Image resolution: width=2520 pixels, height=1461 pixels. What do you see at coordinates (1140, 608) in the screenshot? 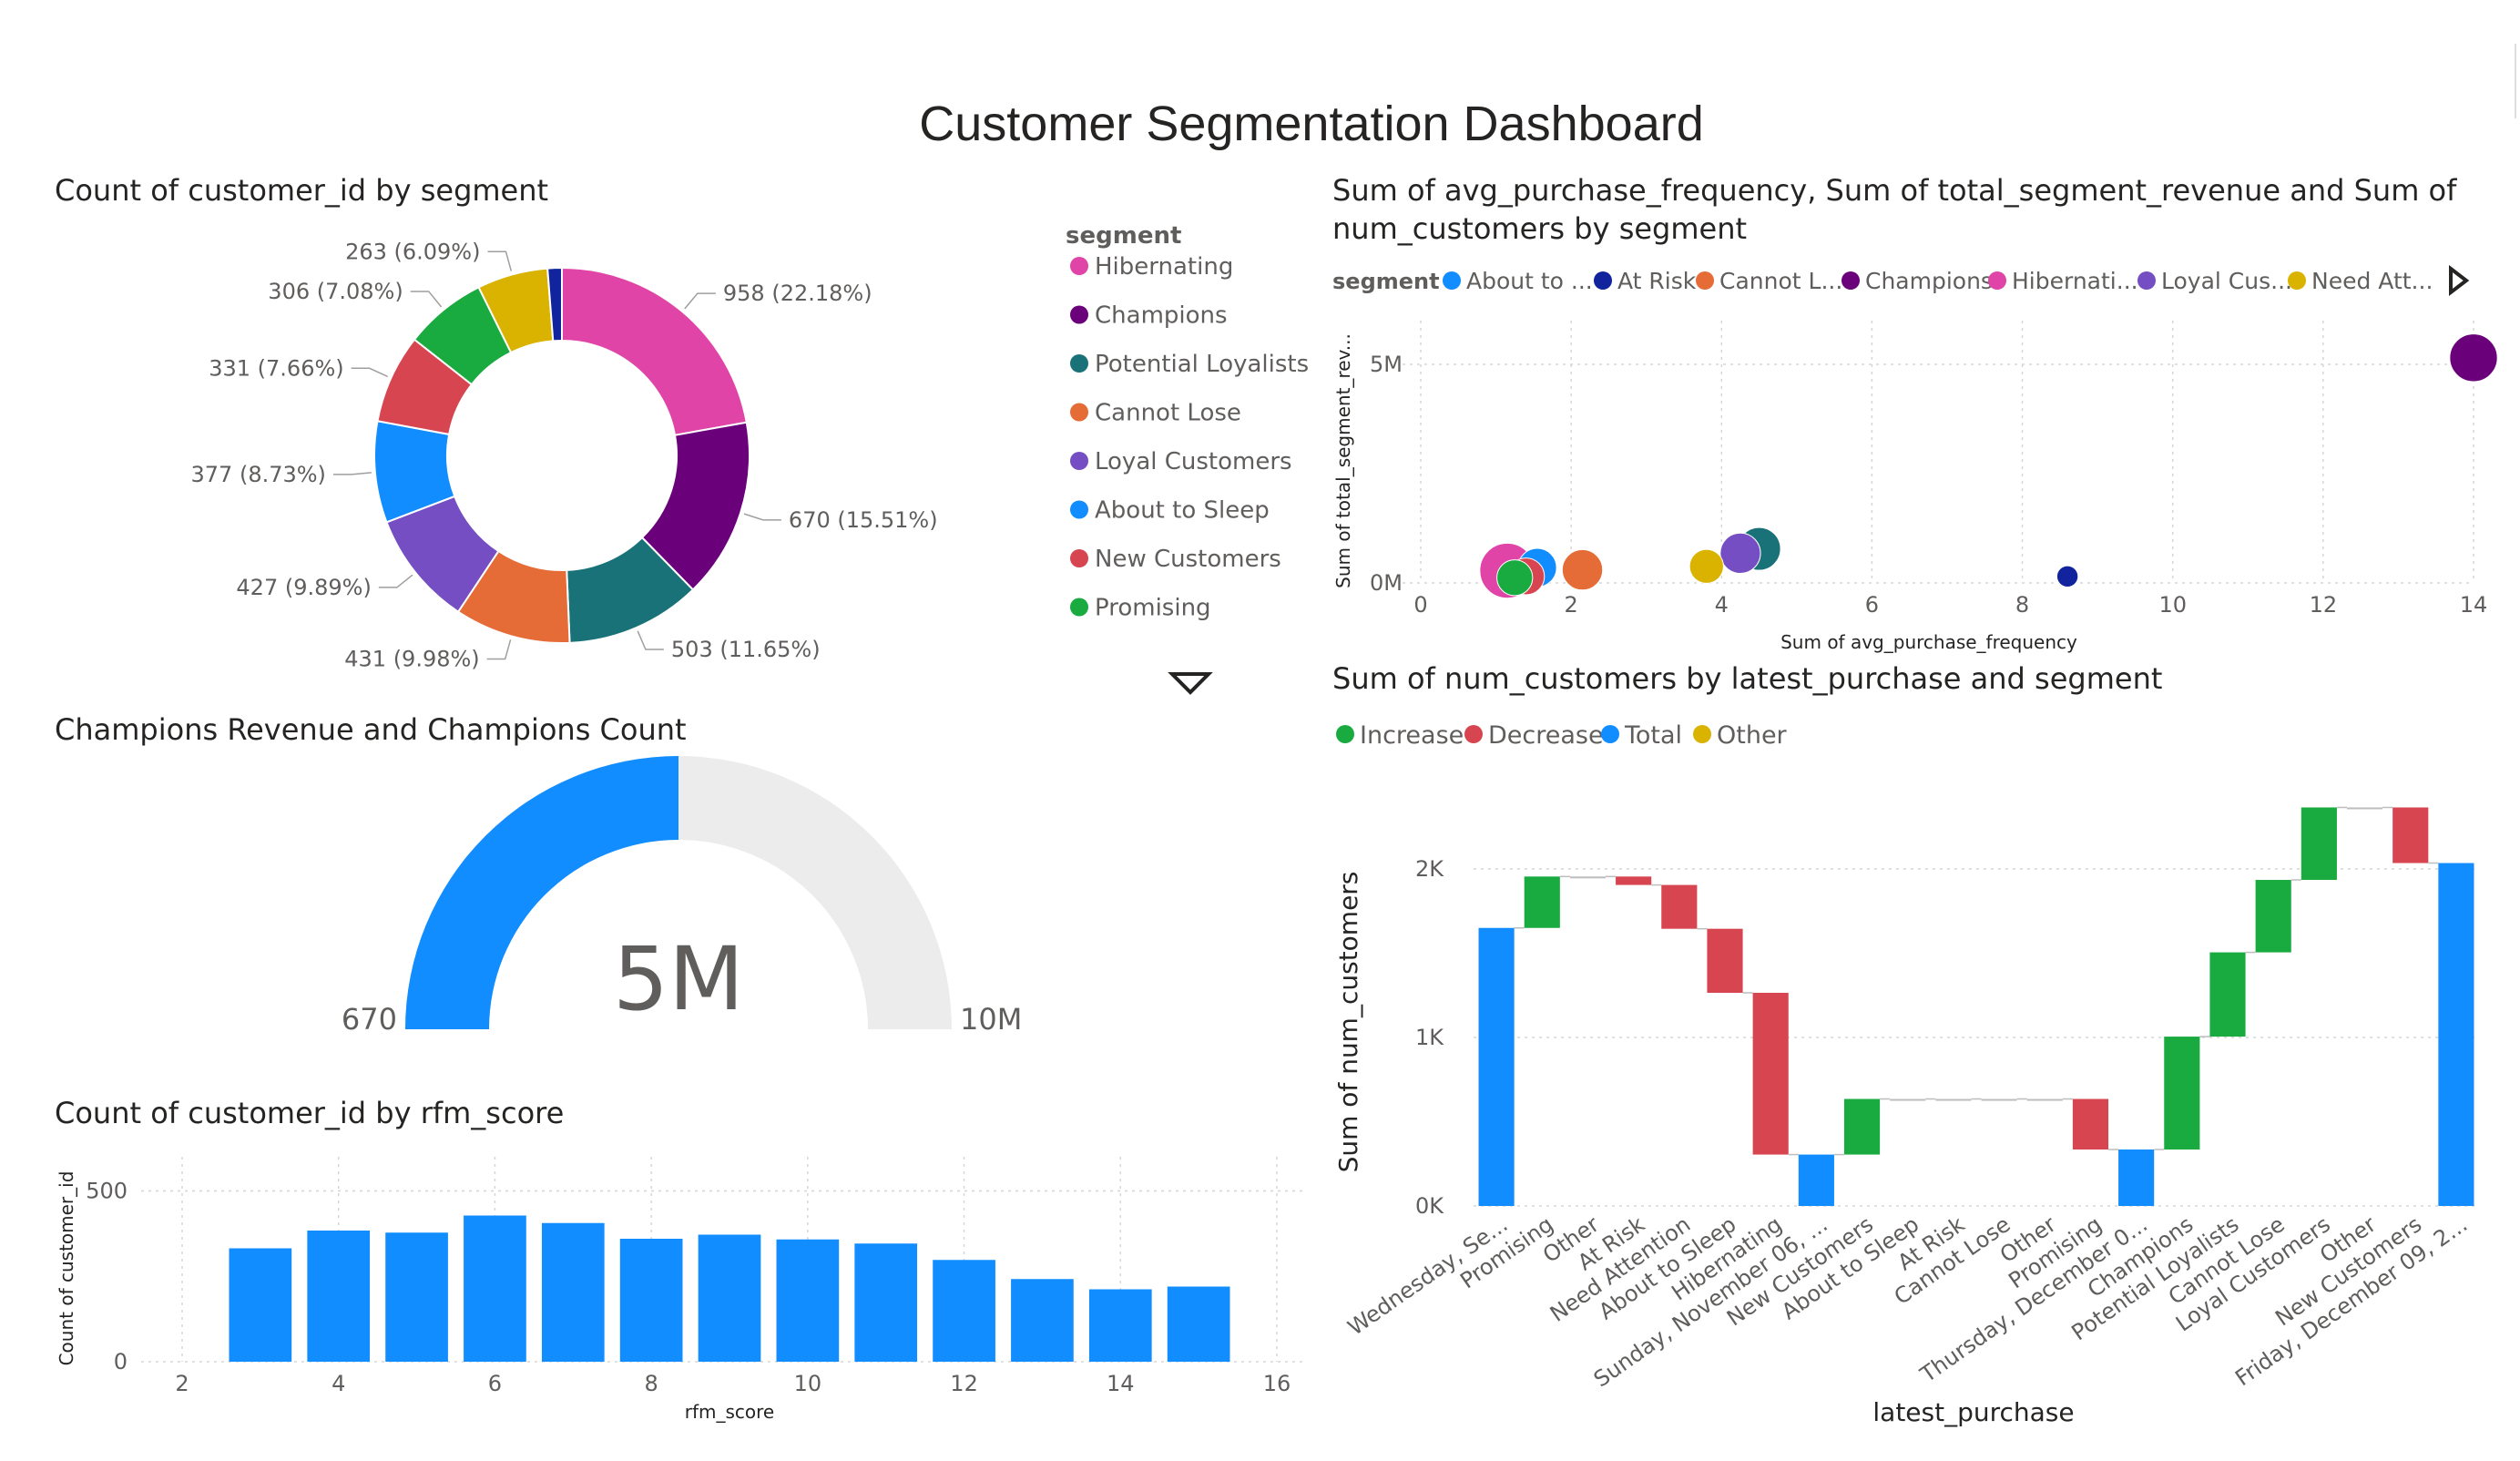
I see `donut-legend-item: Promising` at bounding box center [1140, 608].